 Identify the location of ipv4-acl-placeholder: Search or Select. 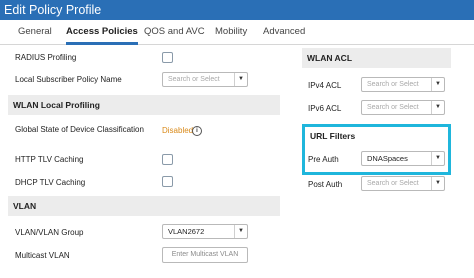
(393, 84).